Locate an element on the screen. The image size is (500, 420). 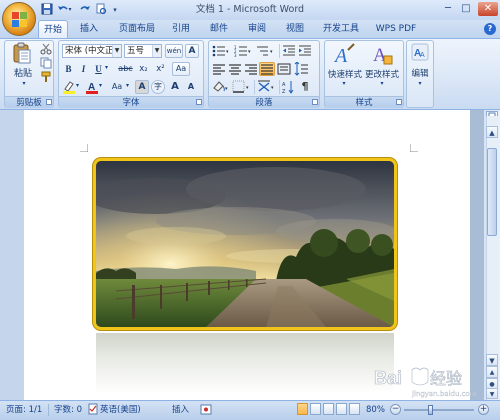
paragraph-group-label: 段落 is located at coordinates (264, 102).